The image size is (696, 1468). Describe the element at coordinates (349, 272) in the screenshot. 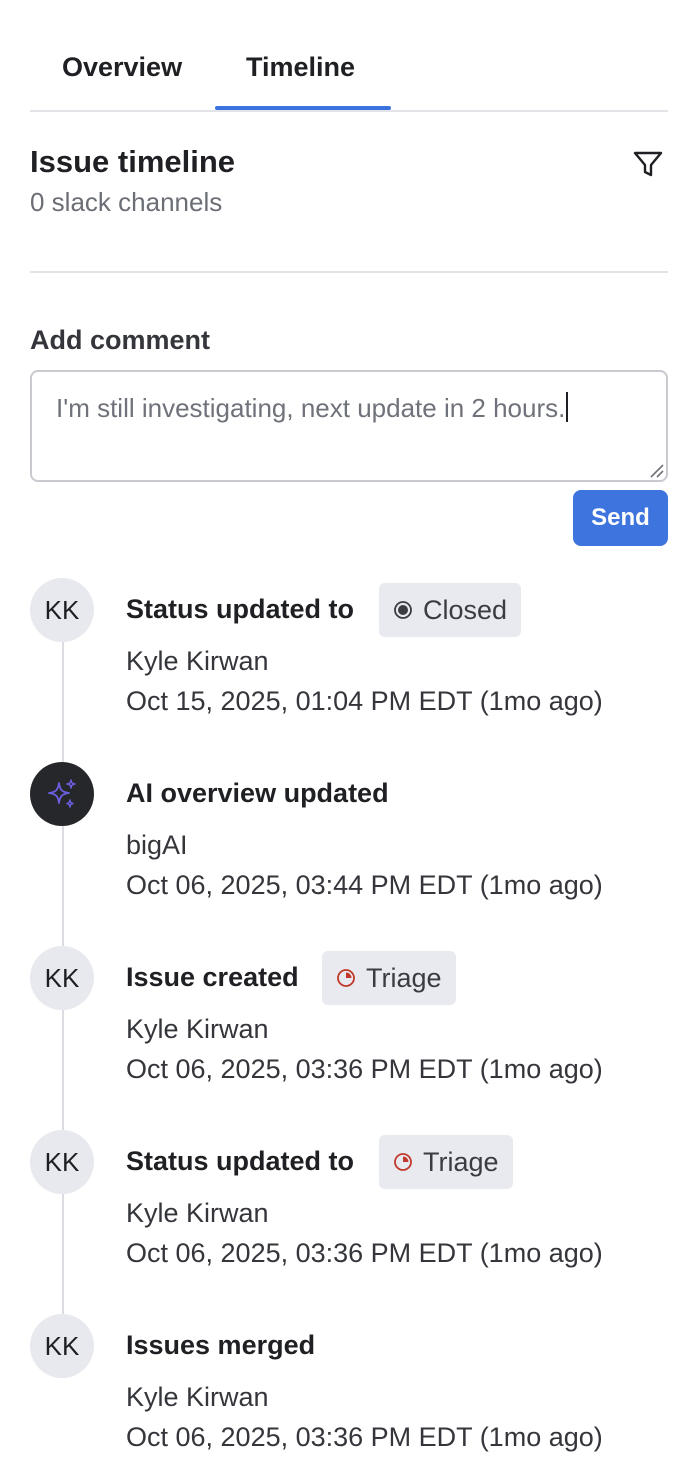

I see `section-divider` at that location.